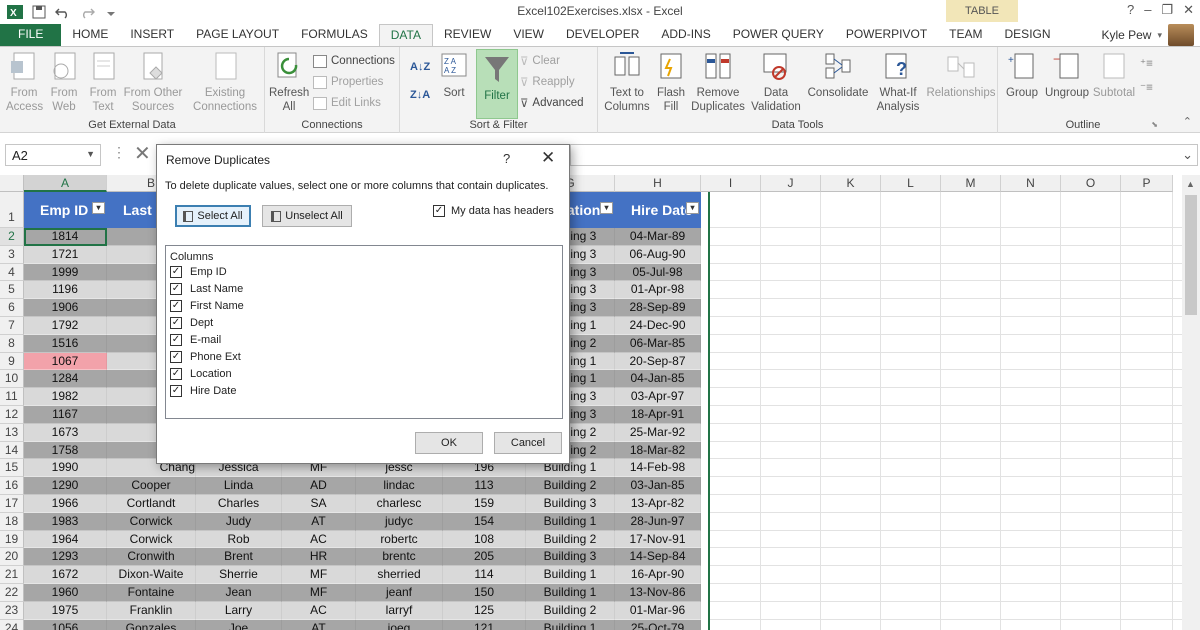  I want to click on table-cell: 05-Jul-98, so click(658, 272).